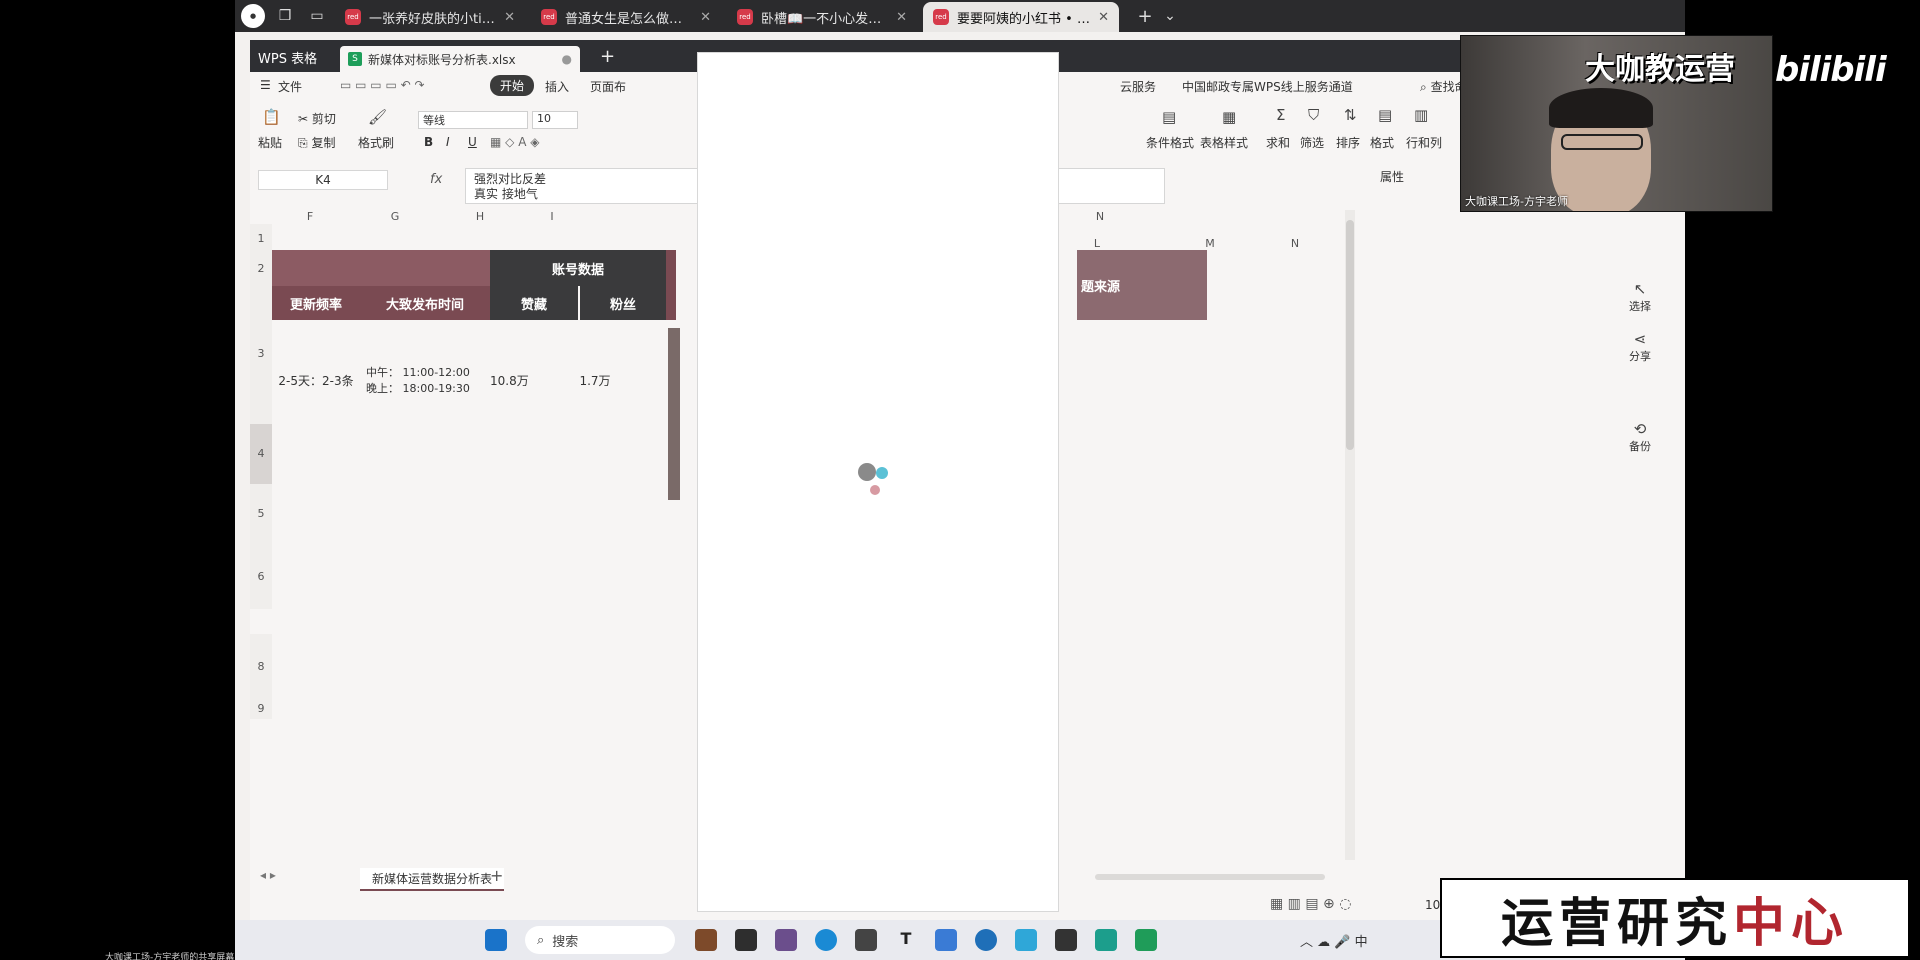  I want to click on sort-button: 排序, so click(1348, 142).